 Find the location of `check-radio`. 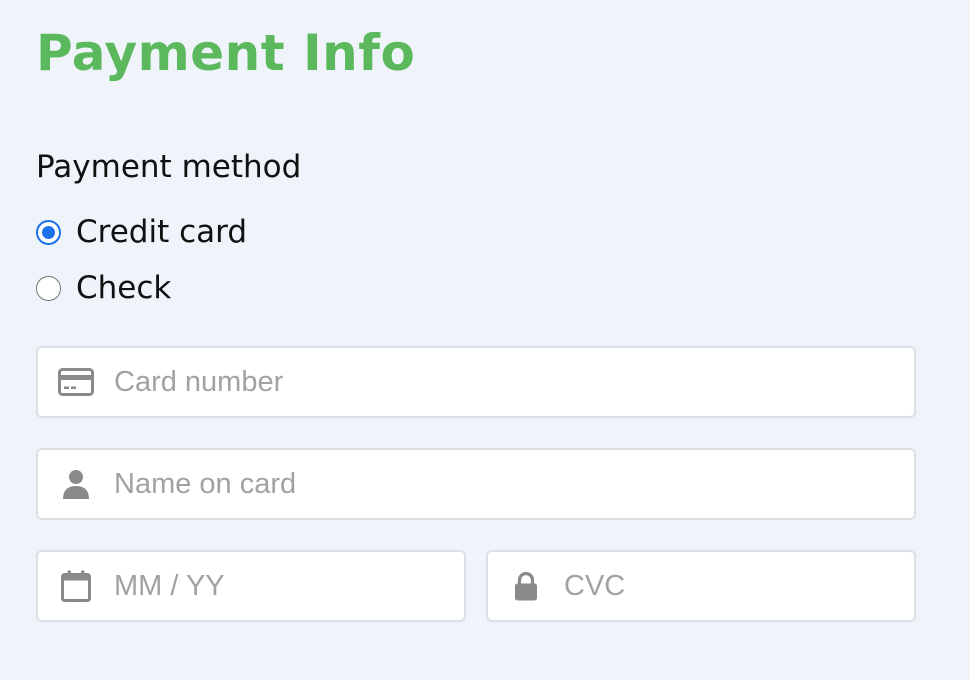

check-radio is located at coordinates (48, 288).